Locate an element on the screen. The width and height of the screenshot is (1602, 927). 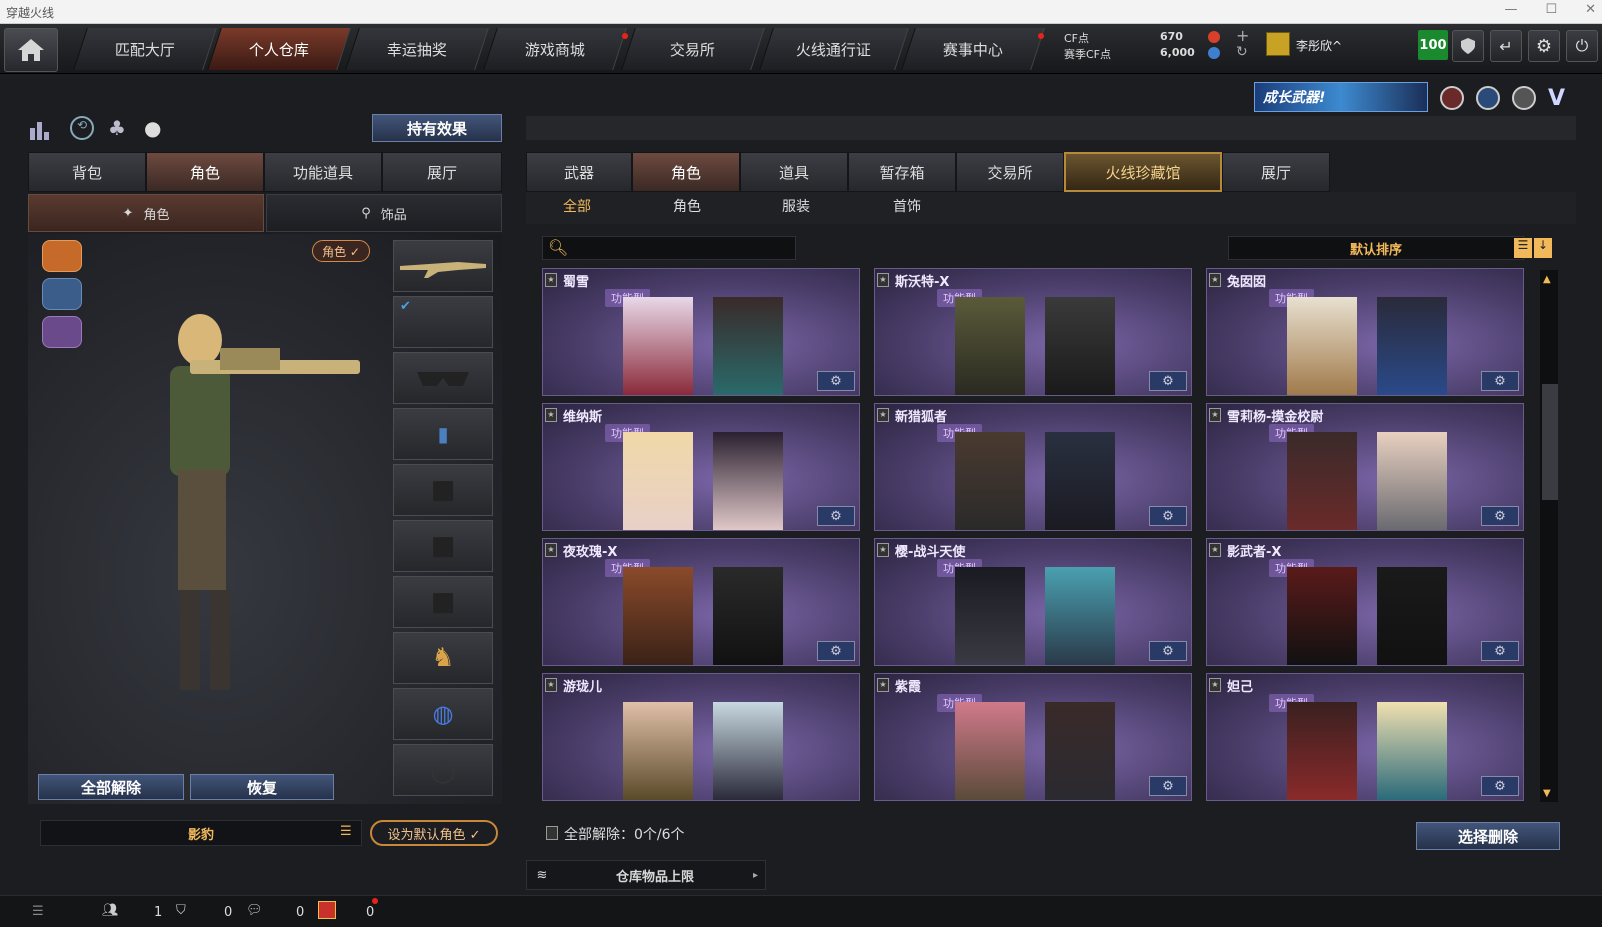
left-tab-character: 角色 is located at coordinates (205, 172).